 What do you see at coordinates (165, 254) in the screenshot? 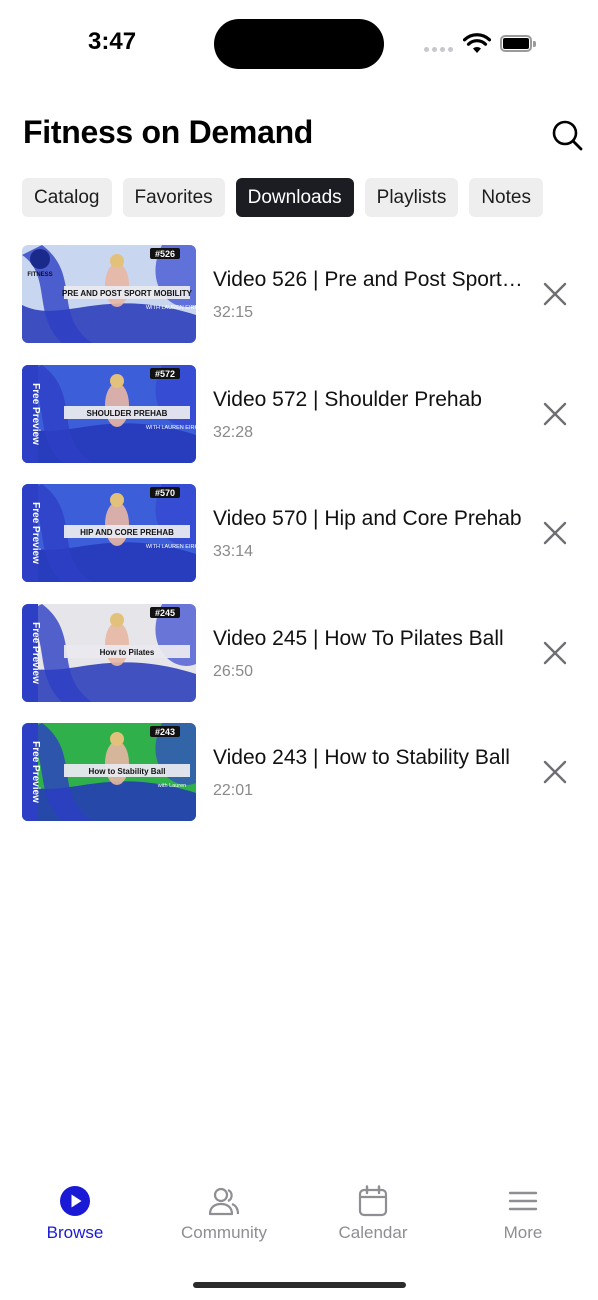
I see `thumb-badge: #526` at bounding box center [165, 254].